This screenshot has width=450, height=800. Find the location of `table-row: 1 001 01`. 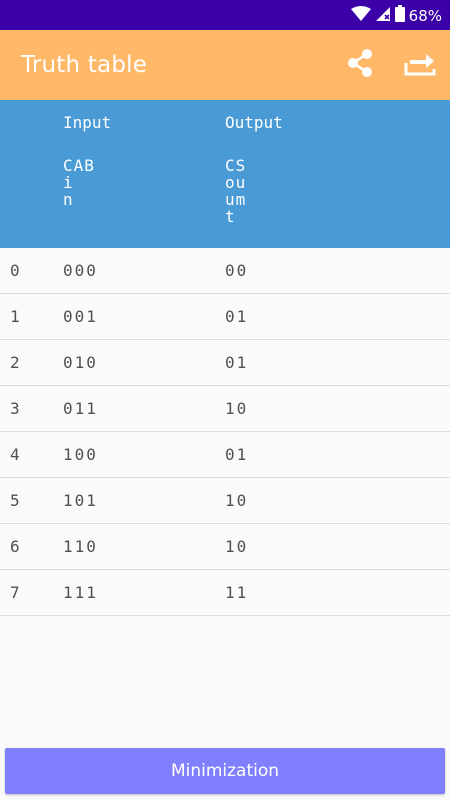

table-row: 1 001 01 is located at coordinates (225, 317).